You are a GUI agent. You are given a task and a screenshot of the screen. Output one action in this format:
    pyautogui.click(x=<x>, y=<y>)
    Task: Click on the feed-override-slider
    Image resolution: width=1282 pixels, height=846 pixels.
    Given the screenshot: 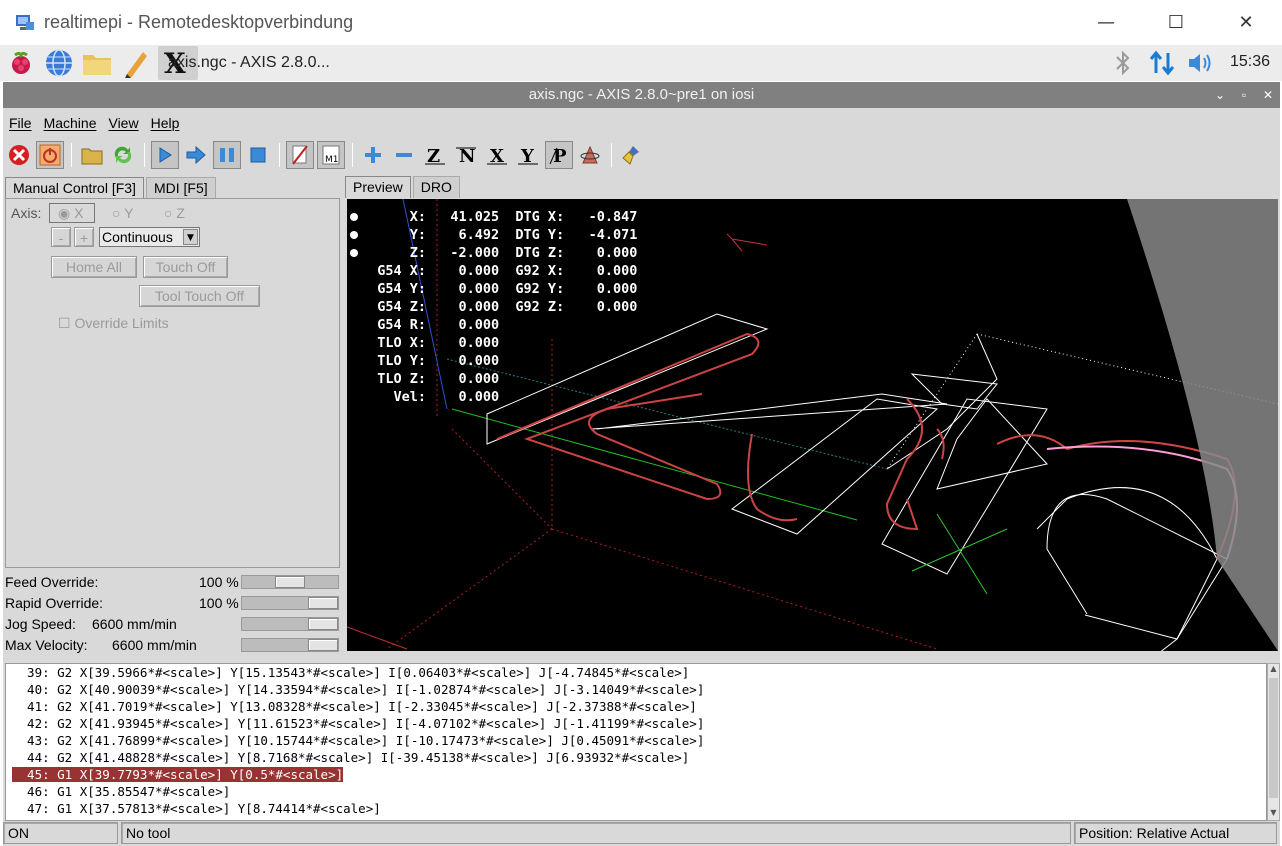 What is the action you would take?
    pyautogui.click(x=290, y=582)
    